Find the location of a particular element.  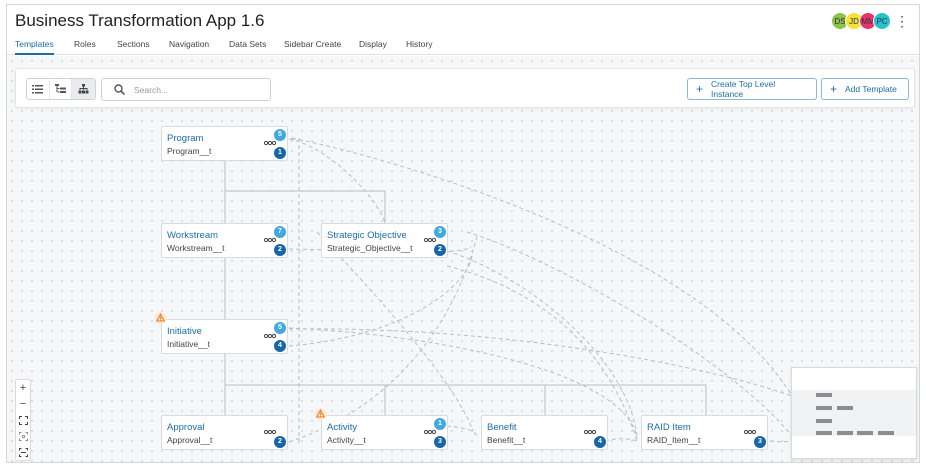

template-api-name: Approval__t is located at coordinates (190, 440).